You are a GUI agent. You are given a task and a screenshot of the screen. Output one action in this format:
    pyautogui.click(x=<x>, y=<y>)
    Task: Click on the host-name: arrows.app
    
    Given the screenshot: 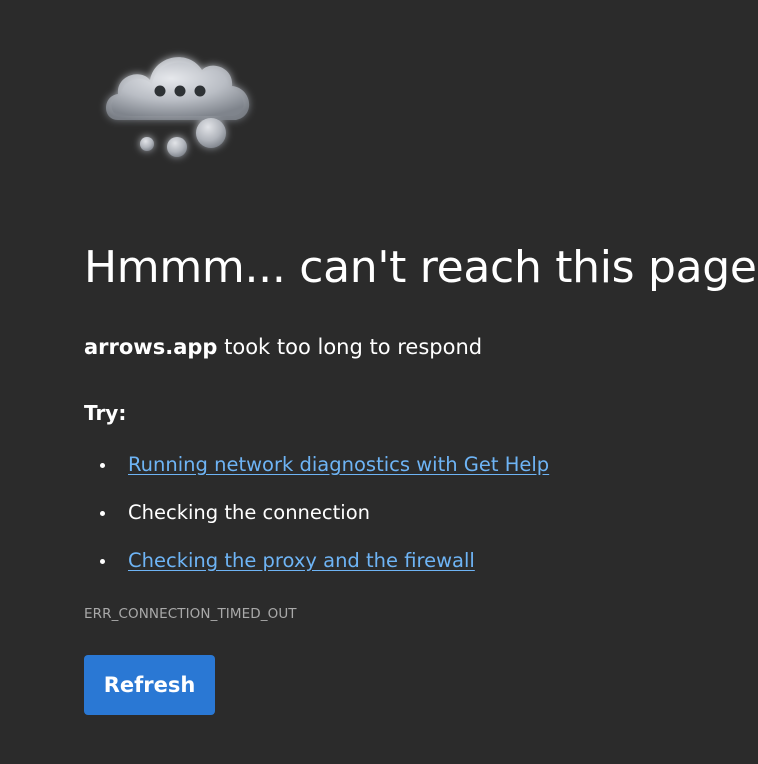 What is the action you would take?
    pyautogui.click(x=151, y=347)
    